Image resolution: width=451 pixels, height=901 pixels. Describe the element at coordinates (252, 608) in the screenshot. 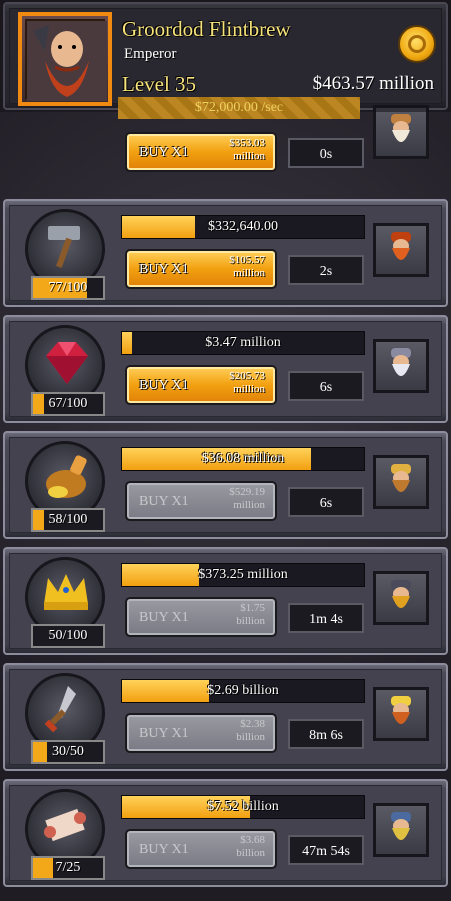

I see `buy-price-value: $1.75` at that location.